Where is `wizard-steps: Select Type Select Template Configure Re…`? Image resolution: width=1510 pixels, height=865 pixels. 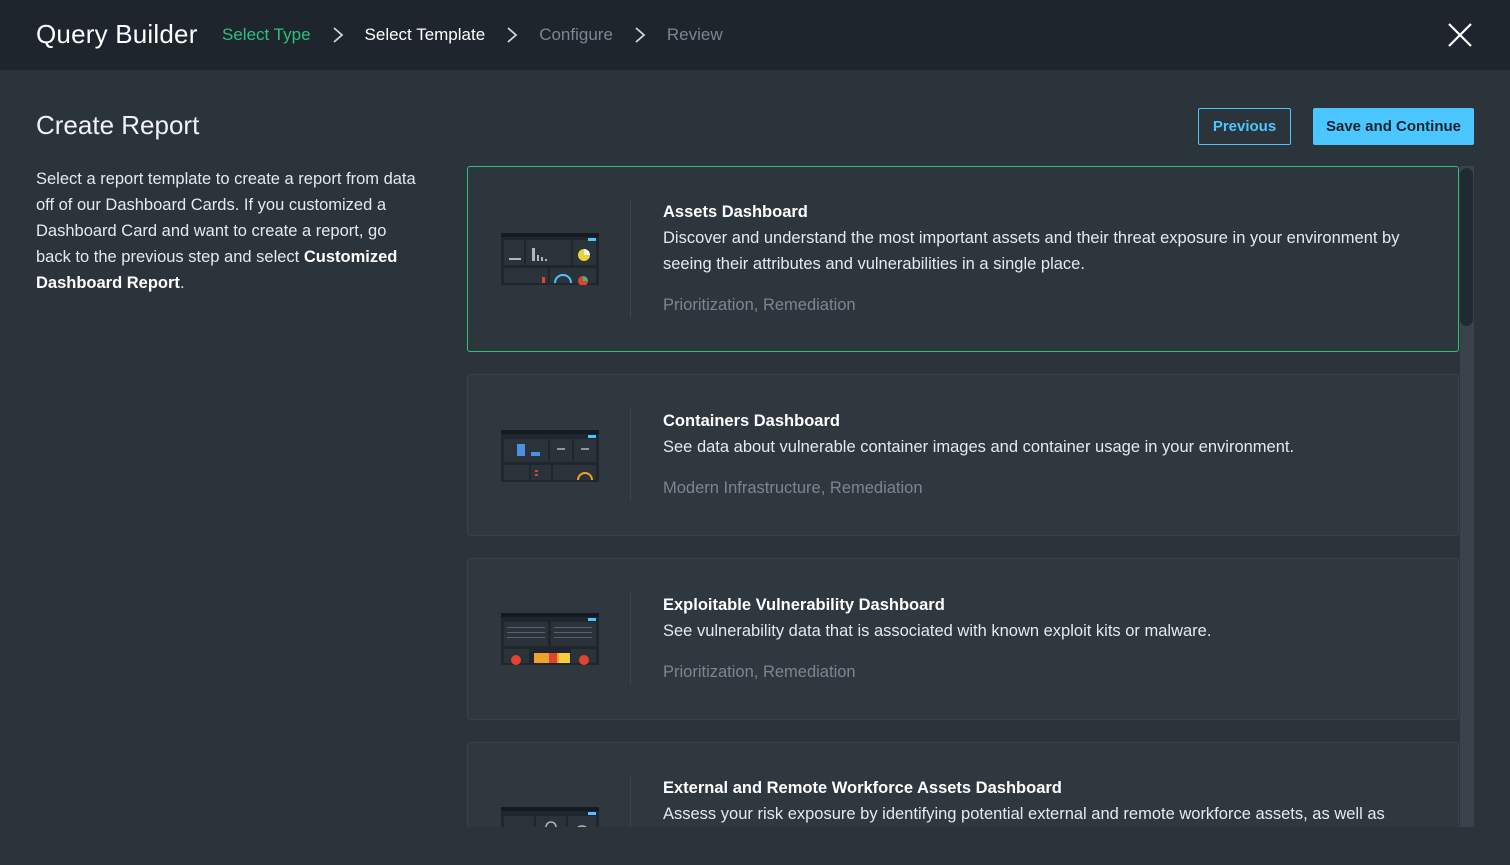 wizard-steps: Select Type Select Template Configure Re… is located at coordinates (472, 35).